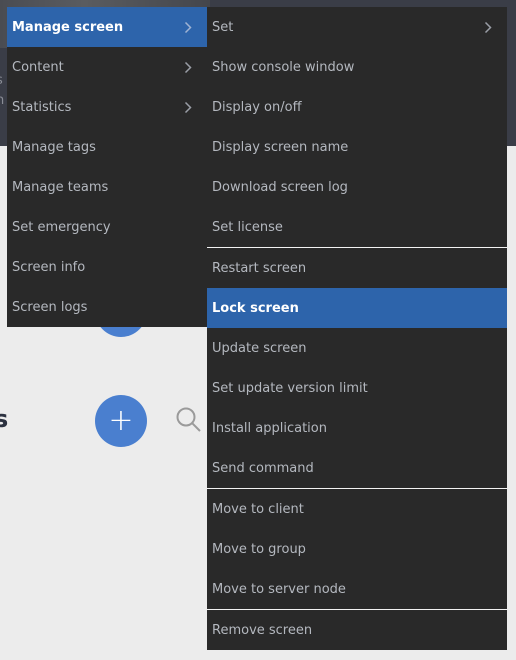 This screenshot has width=516, height=660. What do you see at coordinates (259, 268) in the screenshot?
I see `menu-item-label: Restart screen` at bounding box center [259, 268].